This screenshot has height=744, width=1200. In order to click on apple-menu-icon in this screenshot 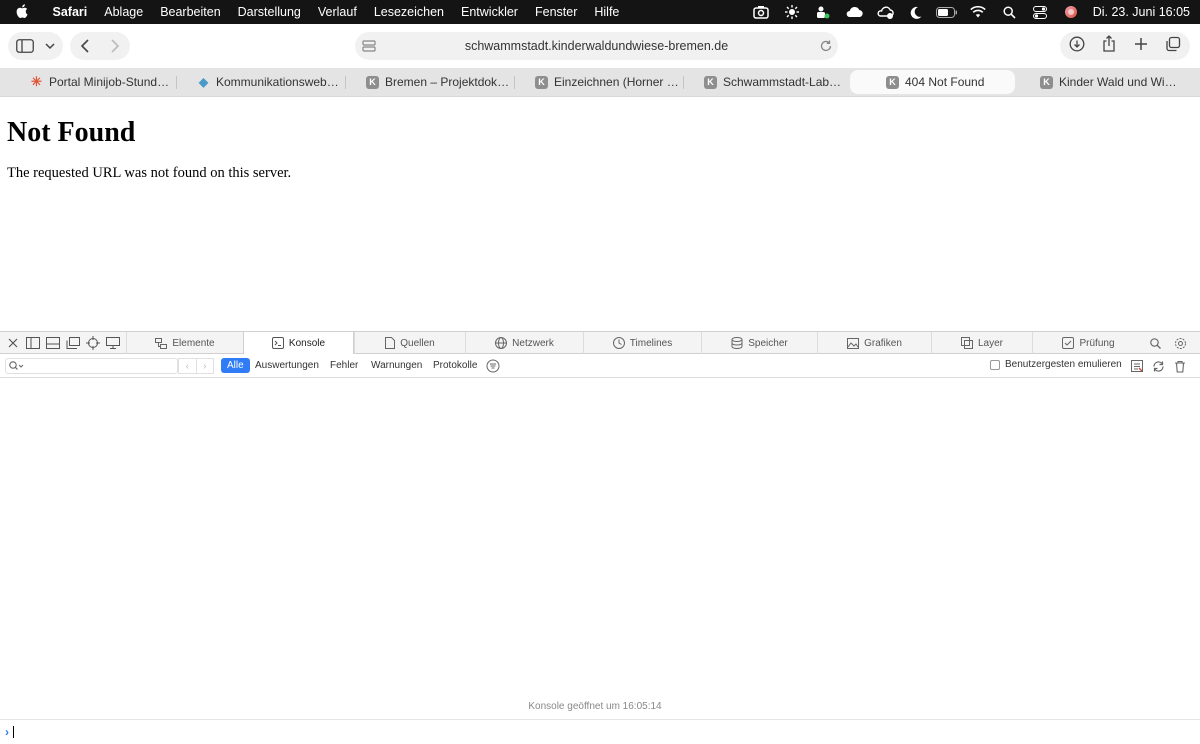, I will do `click(22, 12)`.